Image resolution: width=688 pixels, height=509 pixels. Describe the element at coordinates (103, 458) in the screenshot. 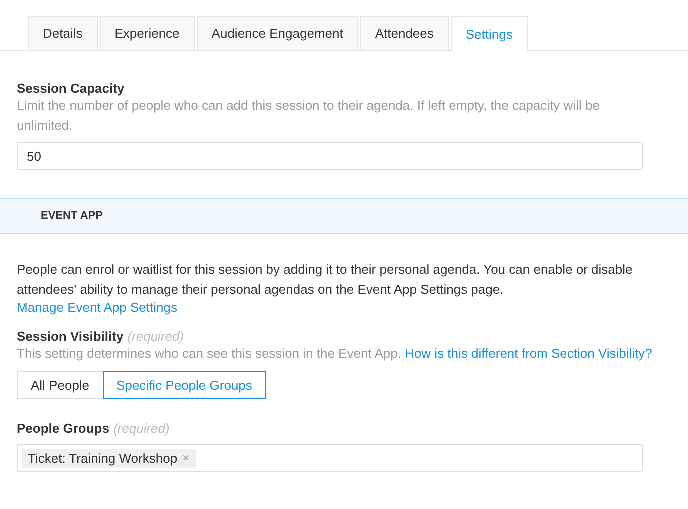

I see `tag-label: Ticket: Training Workshop` at that location.